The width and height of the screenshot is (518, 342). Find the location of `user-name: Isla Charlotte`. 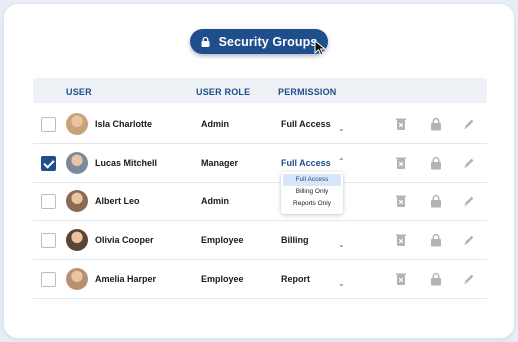

user-name: Isla Charlotte is located at coordinates (124, 124).